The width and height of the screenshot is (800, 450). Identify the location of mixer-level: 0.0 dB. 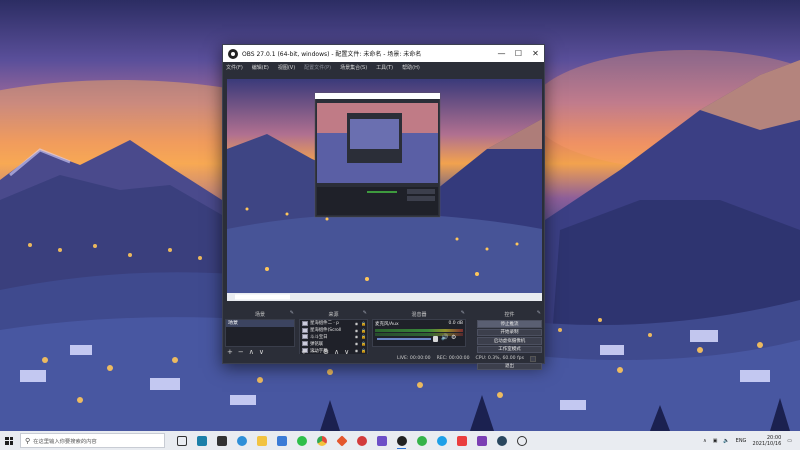
(455, 323).